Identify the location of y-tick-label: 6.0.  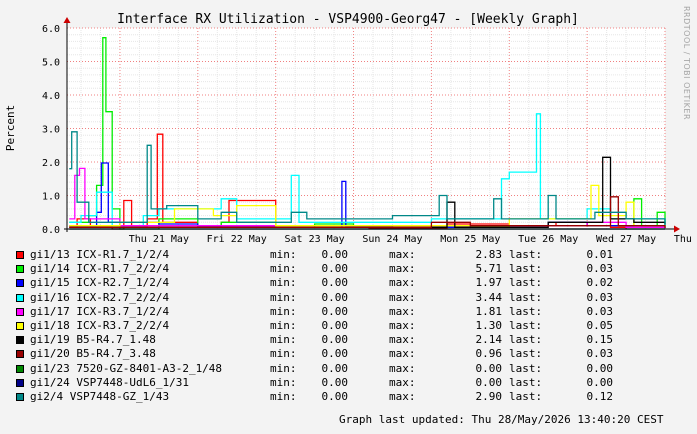
(51, 29).